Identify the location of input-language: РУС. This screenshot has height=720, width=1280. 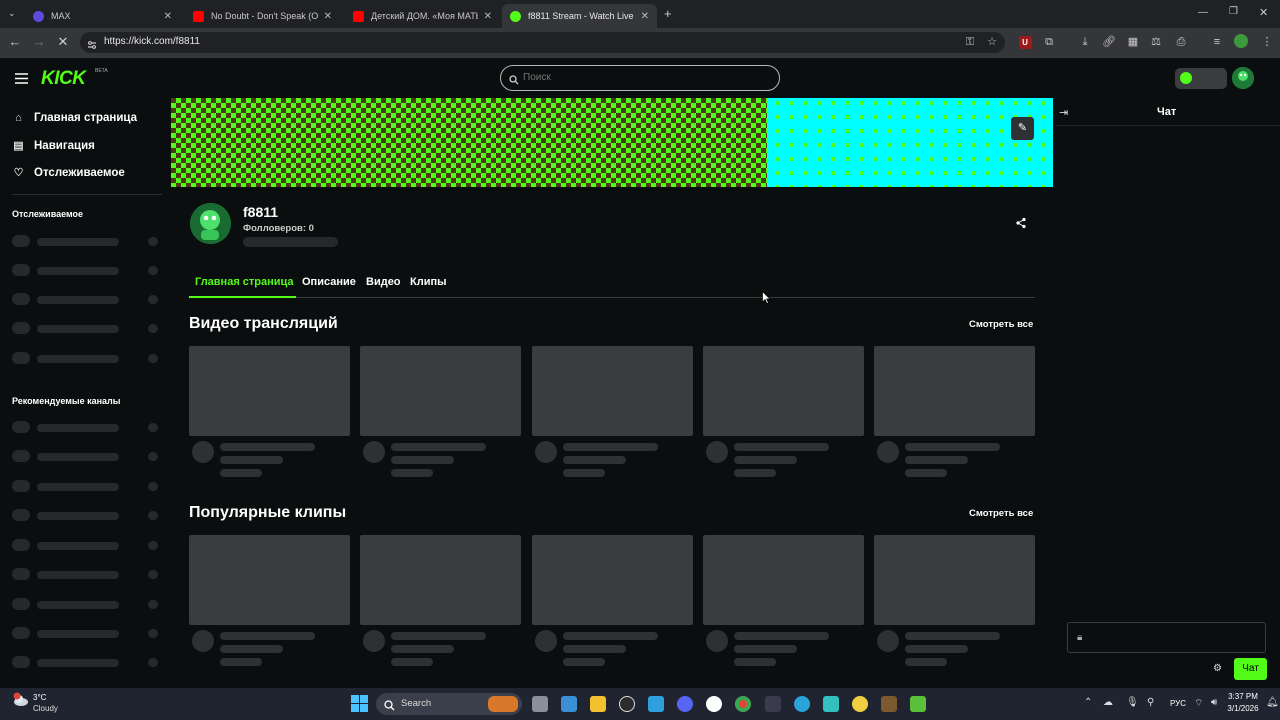
(1178, 703).